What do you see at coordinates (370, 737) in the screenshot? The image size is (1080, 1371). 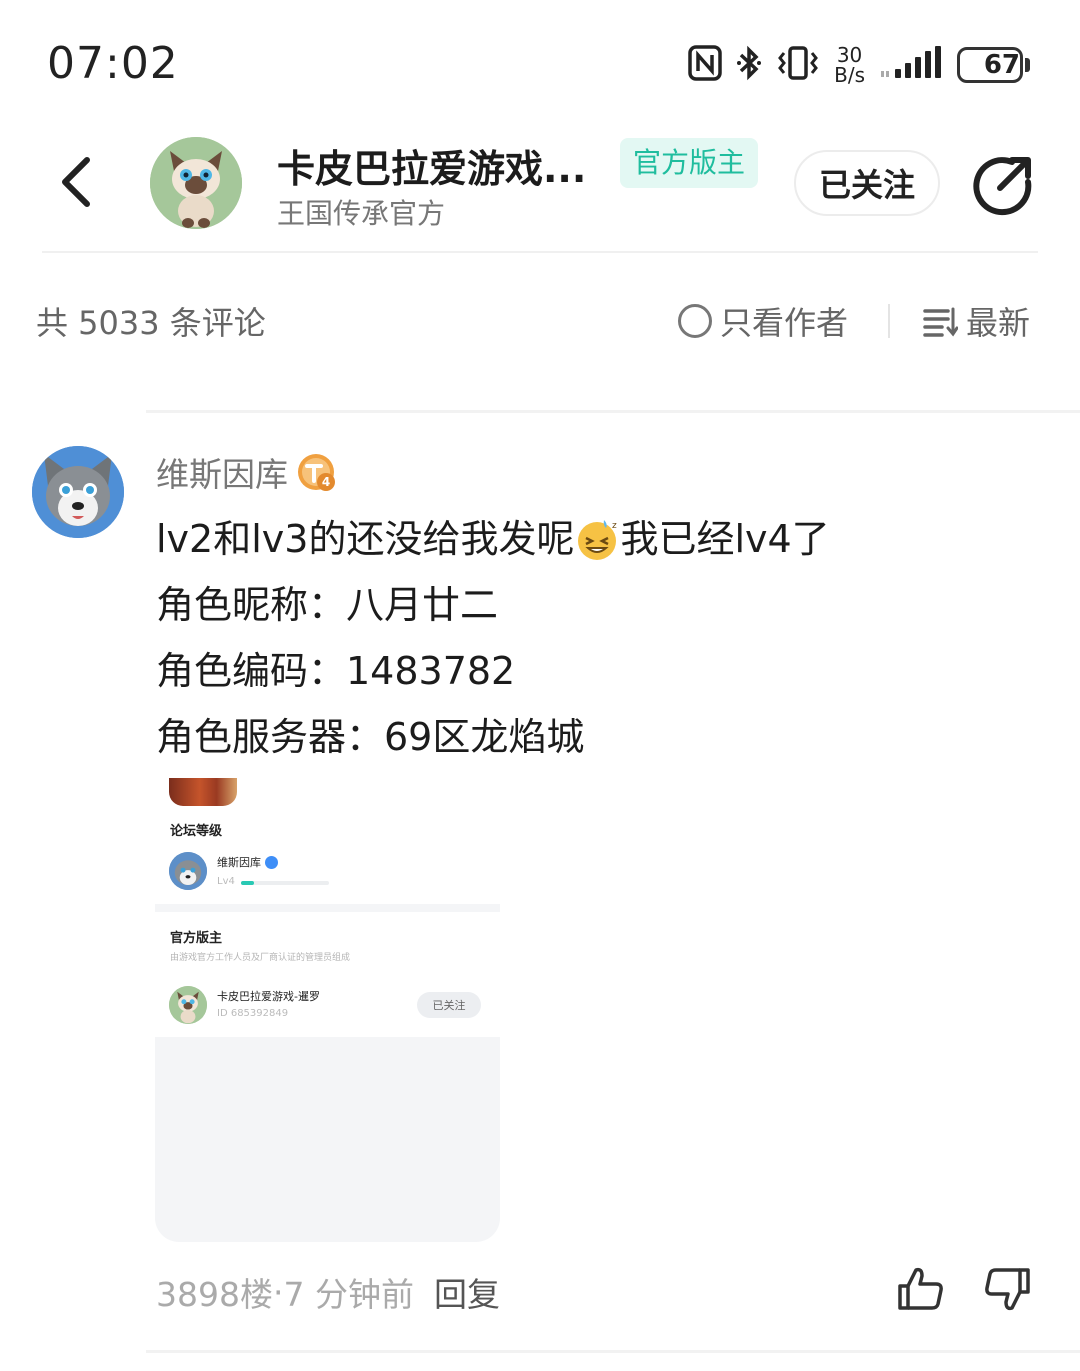 I see `comment-line-4: 角色服务器：69区龙焰城` at bounding box center [370, 737].